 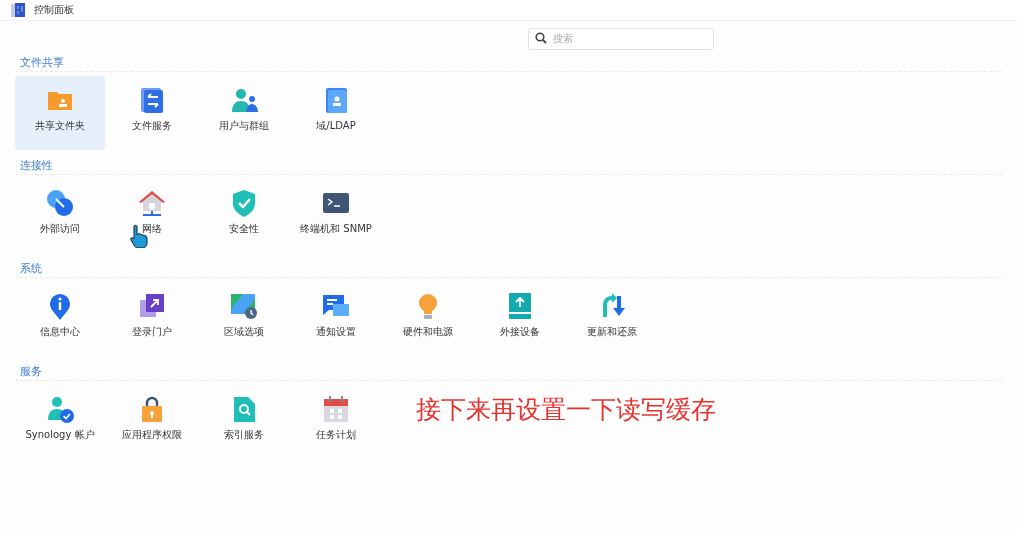 What do you see at coordinates (31, 372) in the screenshot?
I see `section-title: 服务` at bounding box center [31, 372].